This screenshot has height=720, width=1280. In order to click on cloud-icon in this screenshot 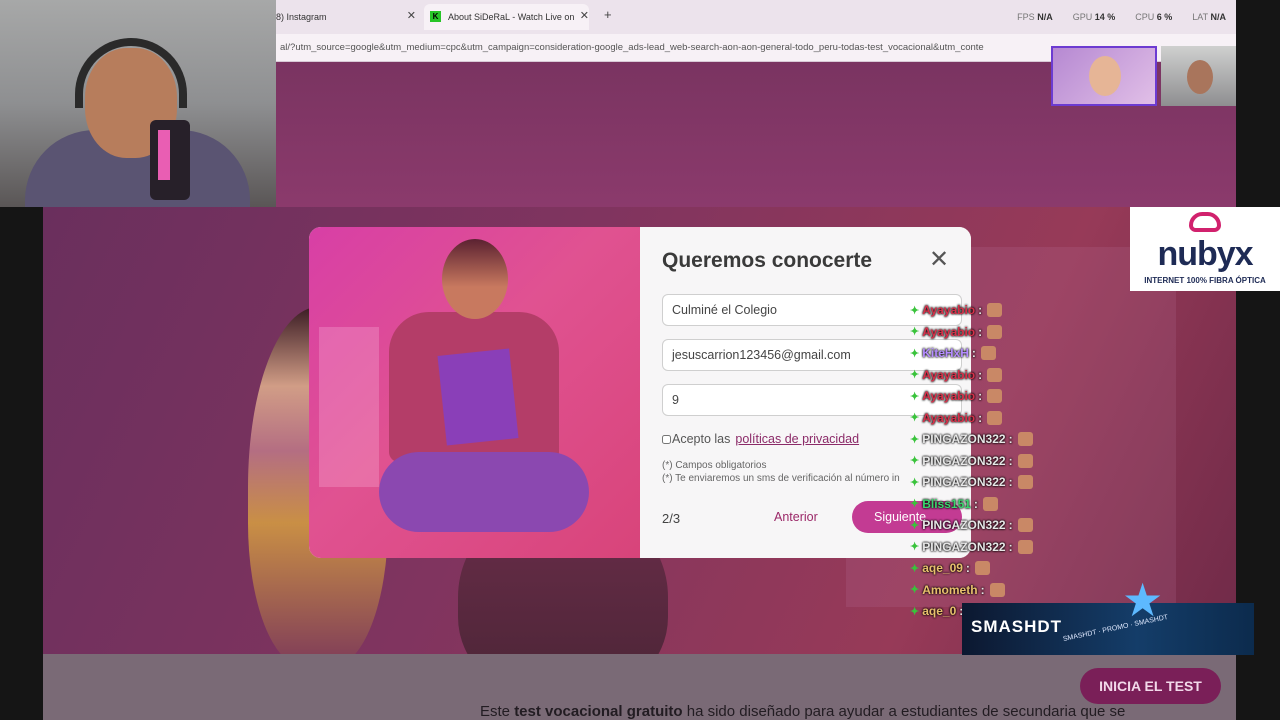, I will do `click(1205, 222)`.